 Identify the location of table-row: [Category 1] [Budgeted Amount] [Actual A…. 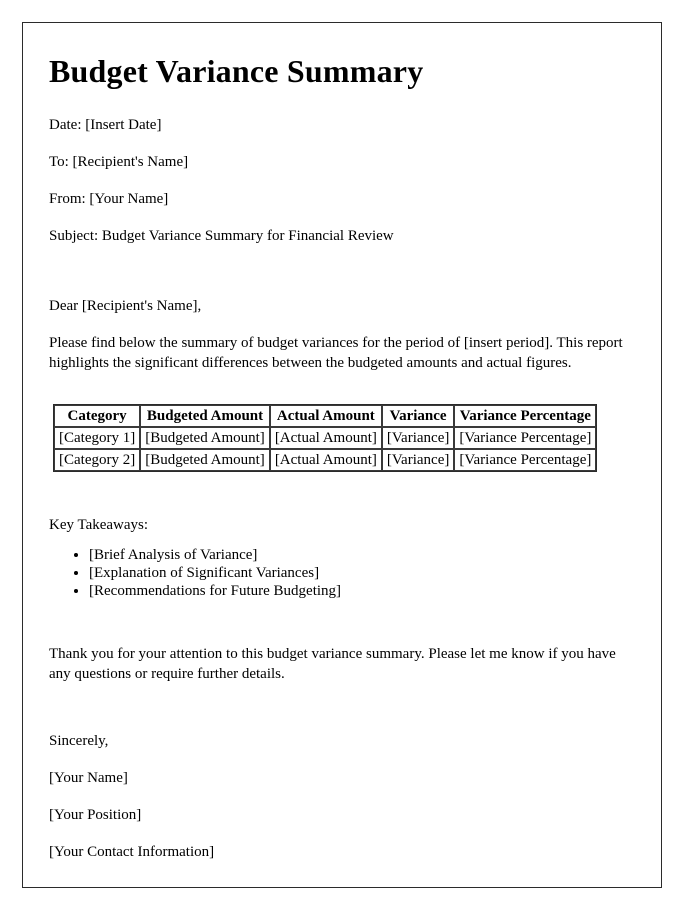
(325, 437).